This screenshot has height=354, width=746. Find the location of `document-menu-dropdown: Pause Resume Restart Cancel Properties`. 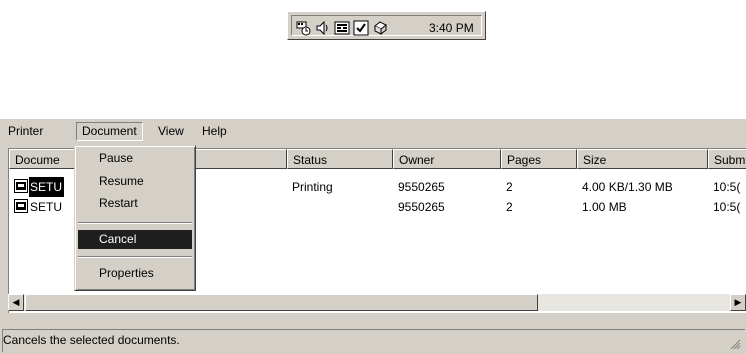

document-menu-dropdown: Pause Resume Restart Cancel Properties is located at coordinates (135, 218).